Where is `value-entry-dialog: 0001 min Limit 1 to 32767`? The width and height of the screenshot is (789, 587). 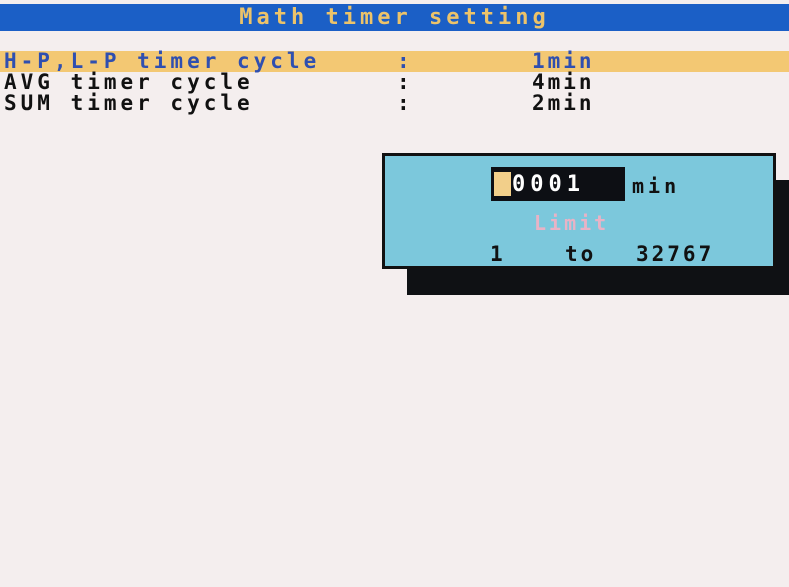
value-entry-dialog: 0001 min Limit 1 to 32767 is located at coordinates (579, 211).